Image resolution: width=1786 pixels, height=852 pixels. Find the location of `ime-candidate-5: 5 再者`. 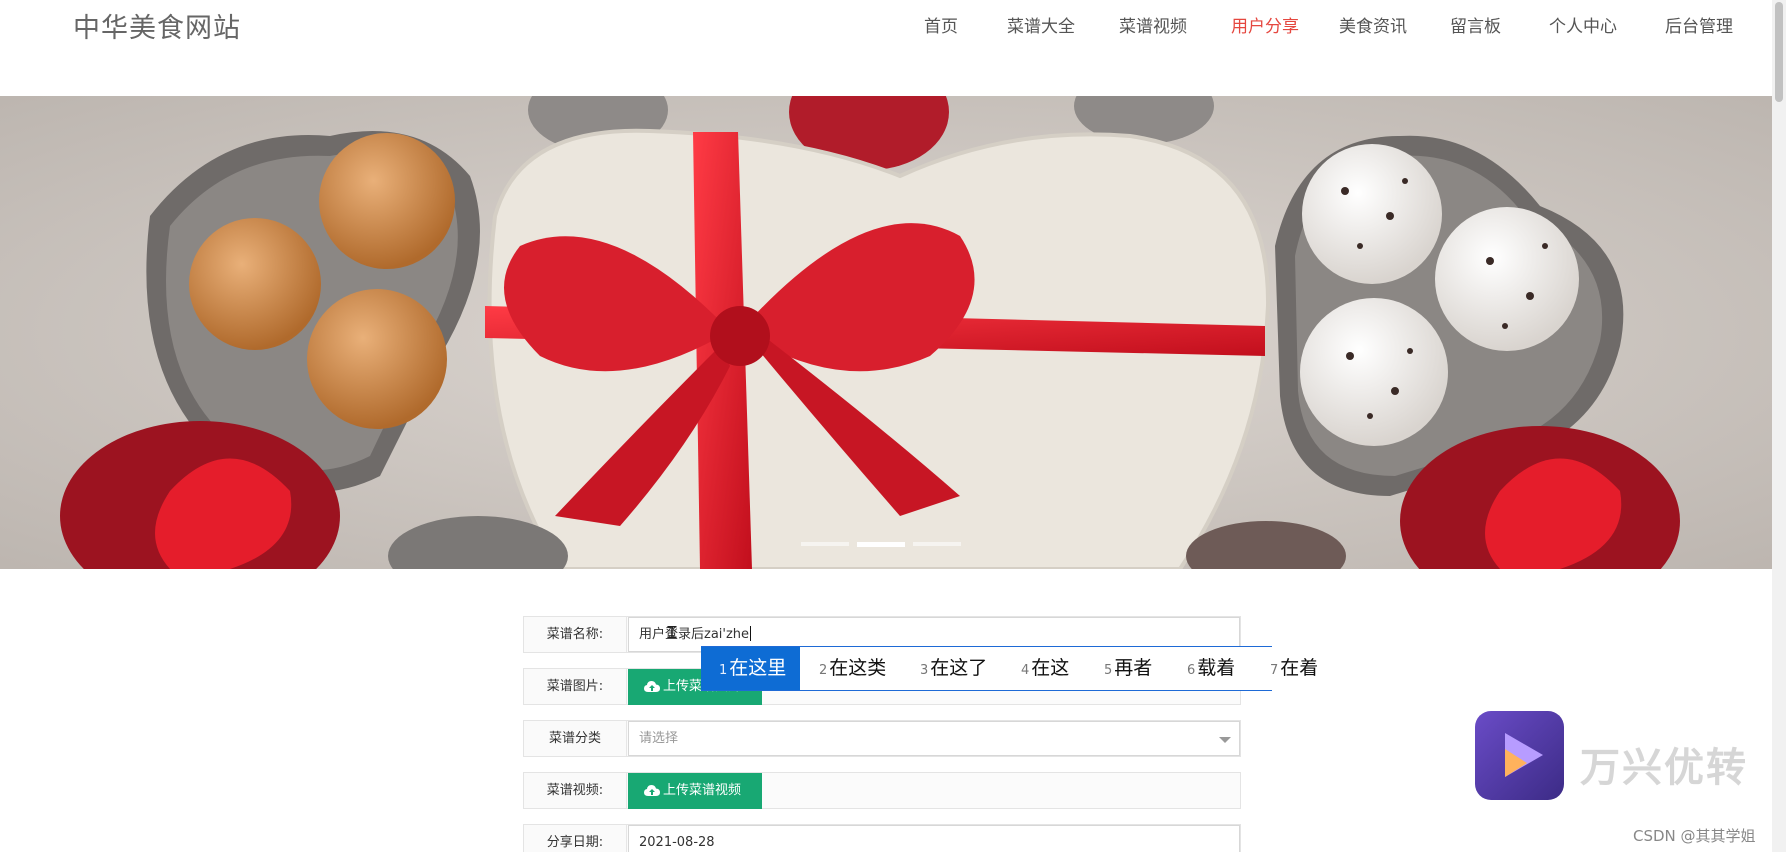

ime-candidate-5: 5 再者 is located at coordinates (1128, 668).